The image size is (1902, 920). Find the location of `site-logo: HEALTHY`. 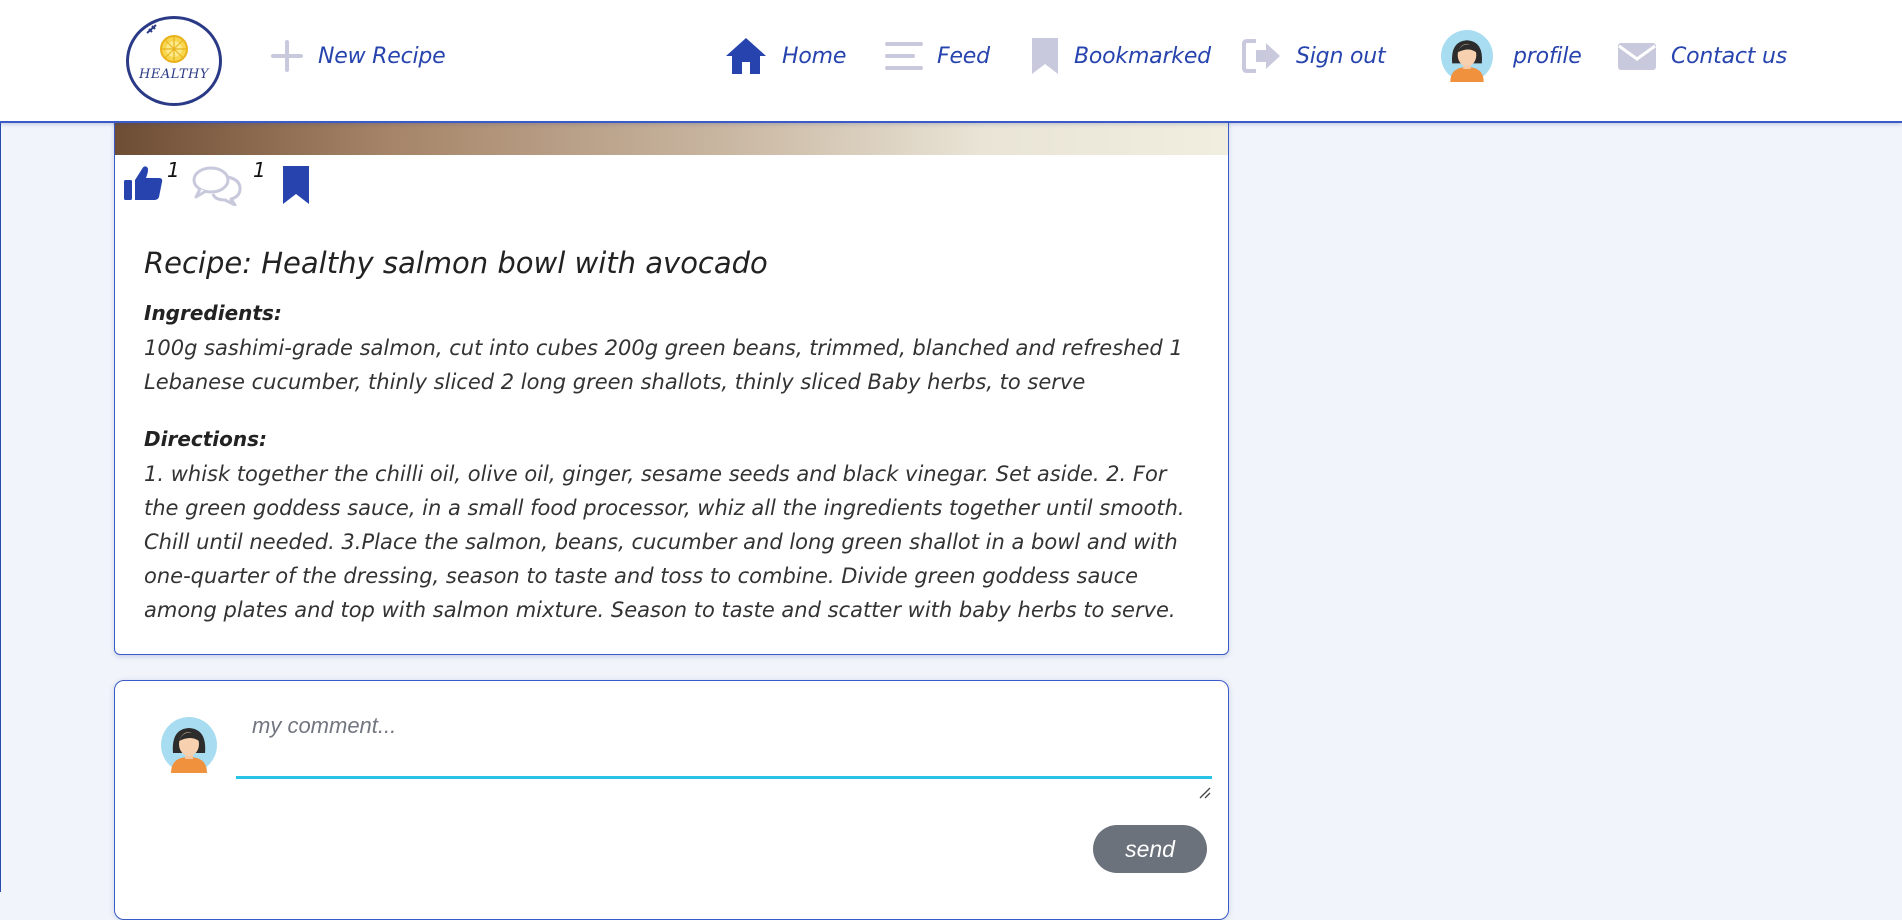

site-logo: HEALTHY is located at coordinates (174, 61).